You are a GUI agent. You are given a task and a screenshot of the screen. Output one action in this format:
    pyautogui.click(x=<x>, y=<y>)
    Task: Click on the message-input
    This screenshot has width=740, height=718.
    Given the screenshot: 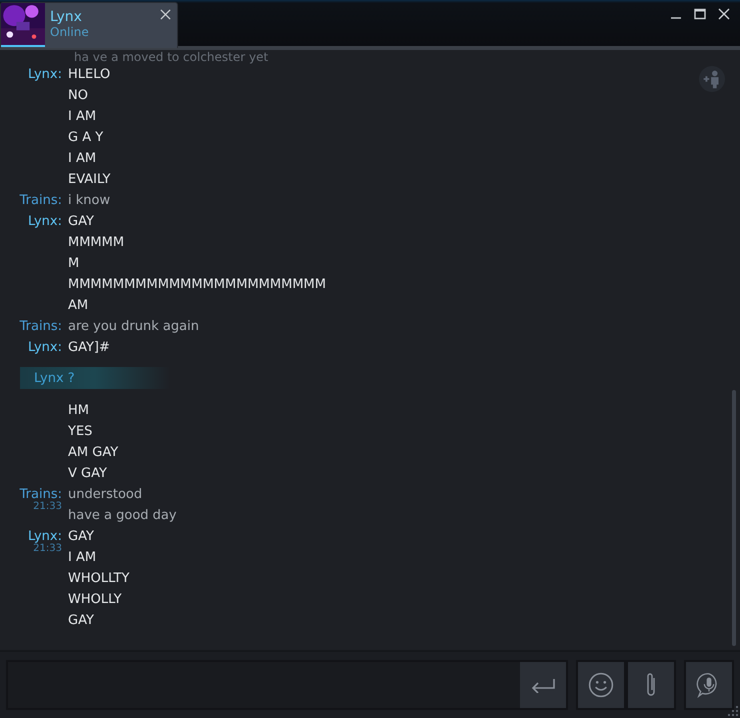 What is the action you would take?
    pyautogui.click(x=287, y=685)
    